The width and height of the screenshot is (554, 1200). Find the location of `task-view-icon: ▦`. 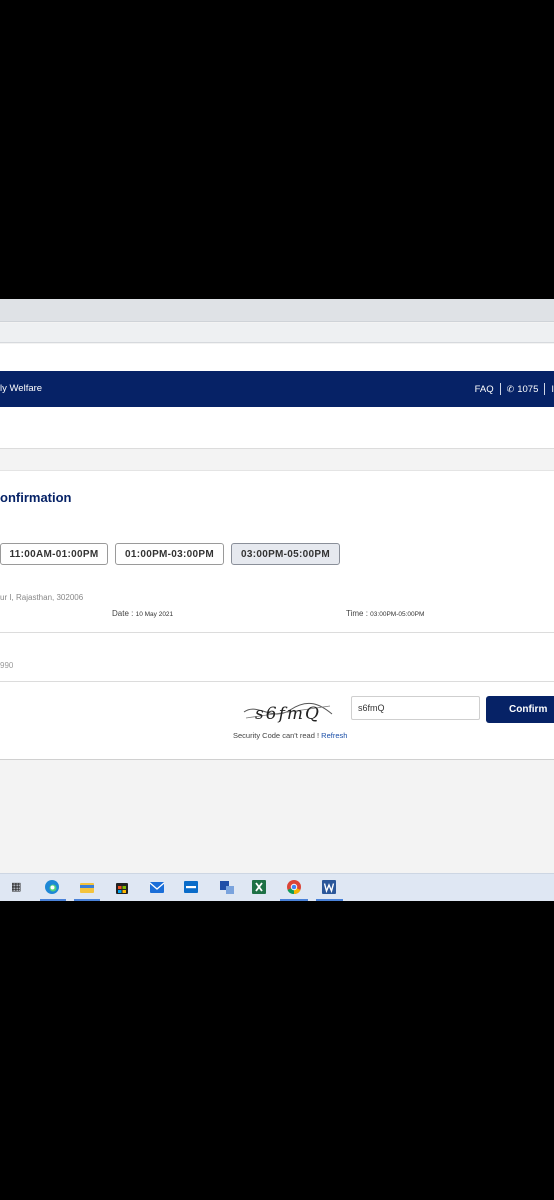

task-view-icon: ▦ is located at coordinates (16, 886).